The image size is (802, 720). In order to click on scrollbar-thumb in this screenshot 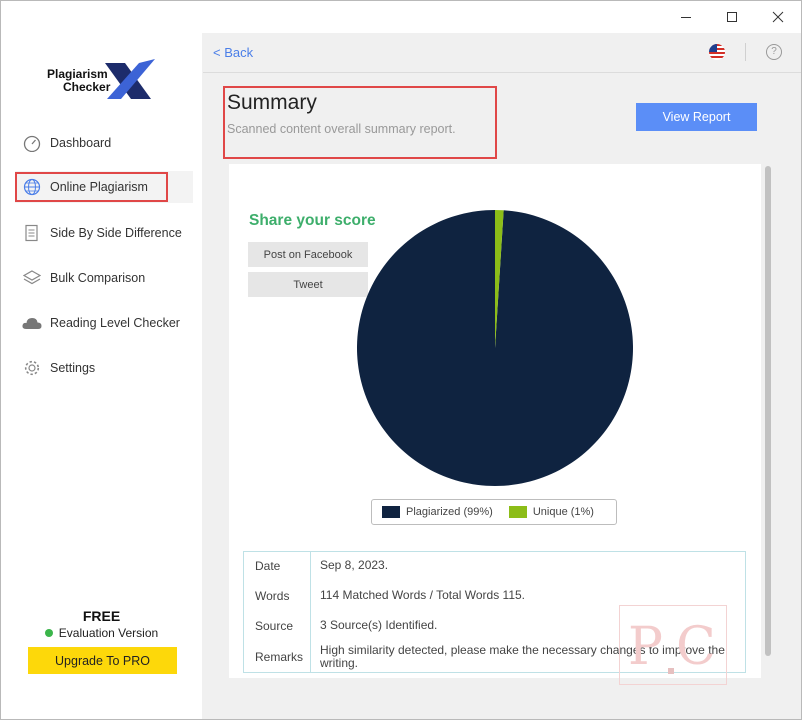, I will do `click(768, 411)`.